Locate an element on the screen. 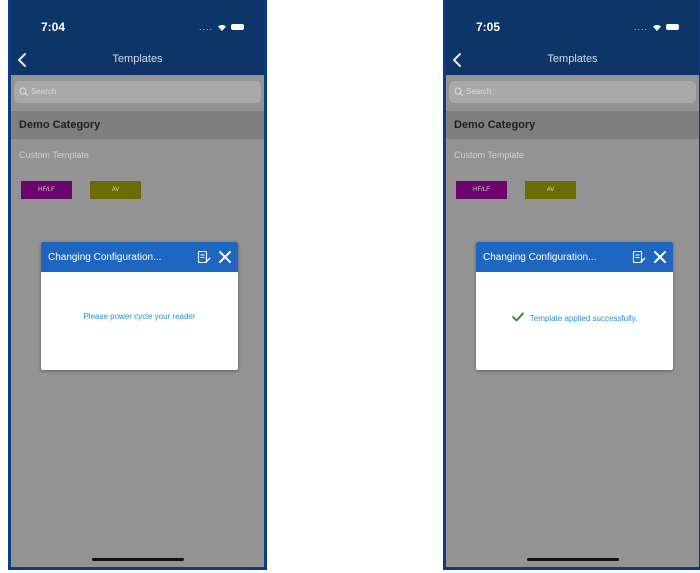  dialog-message: Template applied successfully. is located at coordinates (574, 317).